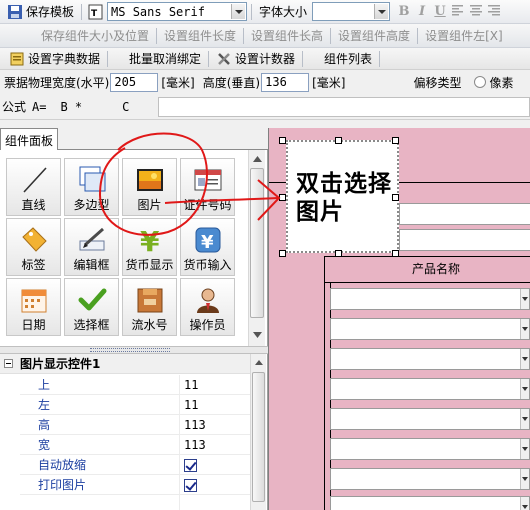 The image size is (530, 510). What do you see at coordinates (190, 485) in the screenshot?
I see `print-image-checkbox` at bounding box center [190, 485].